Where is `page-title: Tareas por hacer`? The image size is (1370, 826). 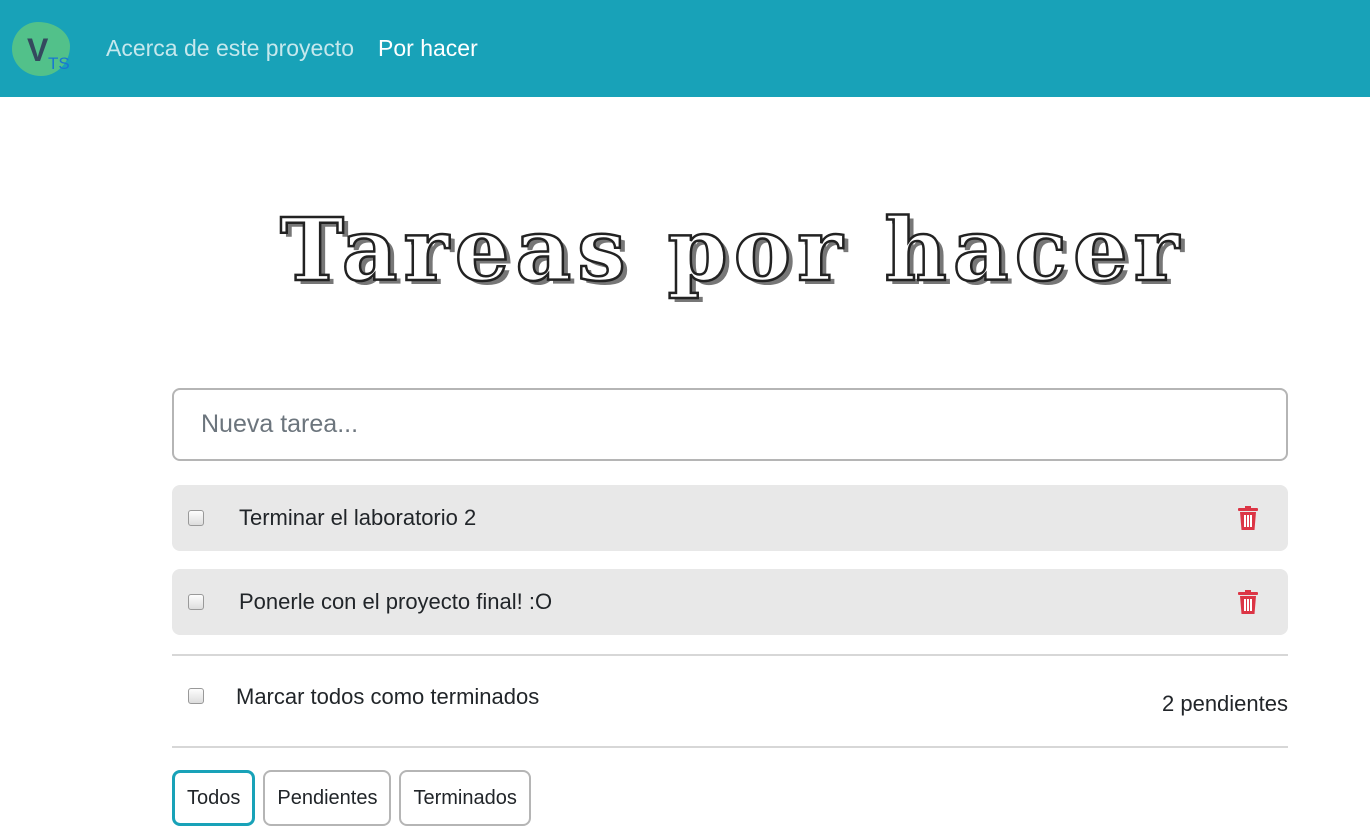 page-title: Tareas por hacer is located at coordinates (732, 250).